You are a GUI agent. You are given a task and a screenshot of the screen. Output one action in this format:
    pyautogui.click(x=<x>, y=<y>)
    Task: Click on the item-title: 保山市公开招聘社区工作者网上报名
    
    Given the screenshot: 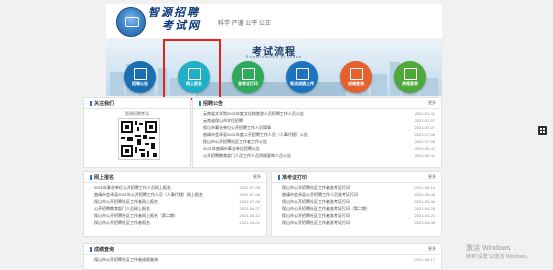 What is the action you would take?
    pyautogui.click(x=126, y=201)
    